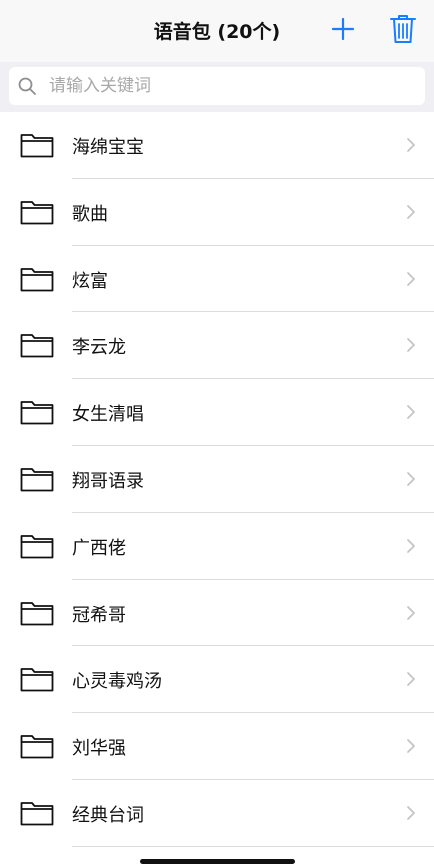  Describe the element at coordinates (99, 749) in the screenshot. I see `list-item-label: 刘华强` at that location.